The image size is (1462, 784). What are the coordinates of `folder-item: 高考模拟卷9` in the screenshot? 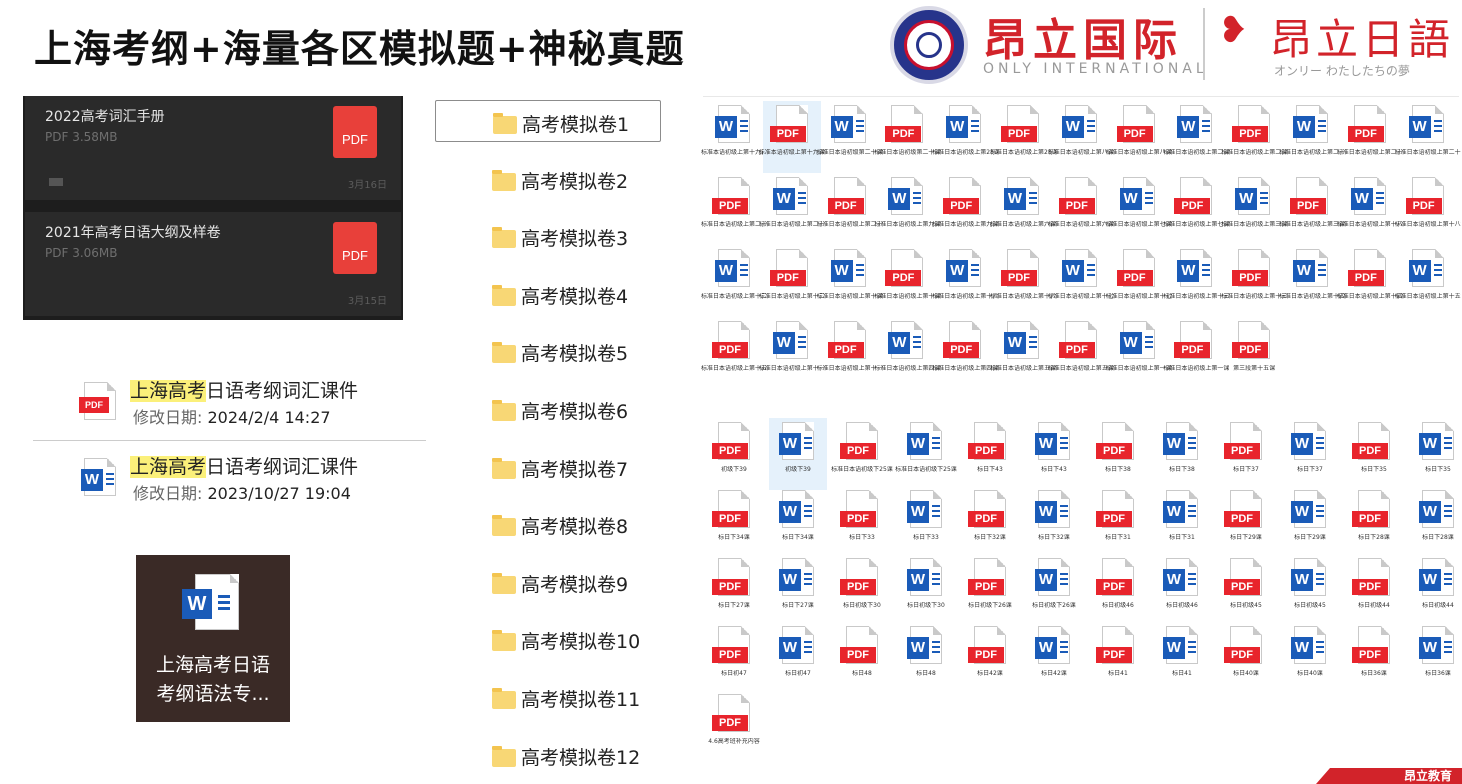 It's located at (548, 582).